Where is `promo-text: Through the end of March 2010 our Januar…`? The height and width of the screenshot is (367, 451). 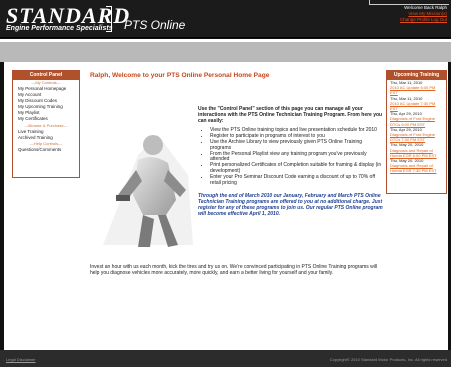
promo-text: Through the end of March 2010 our Januar… is located at coordinates (290, 205).